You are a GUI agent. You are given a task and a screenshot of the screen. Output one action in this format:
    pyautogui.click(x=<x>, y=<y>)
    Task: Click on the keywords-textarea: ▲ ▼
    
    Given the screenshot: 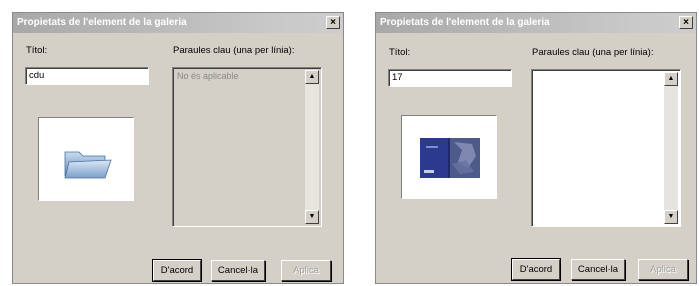 What is the action you would take?
    pyautogui.click(x=606, y=148)
    